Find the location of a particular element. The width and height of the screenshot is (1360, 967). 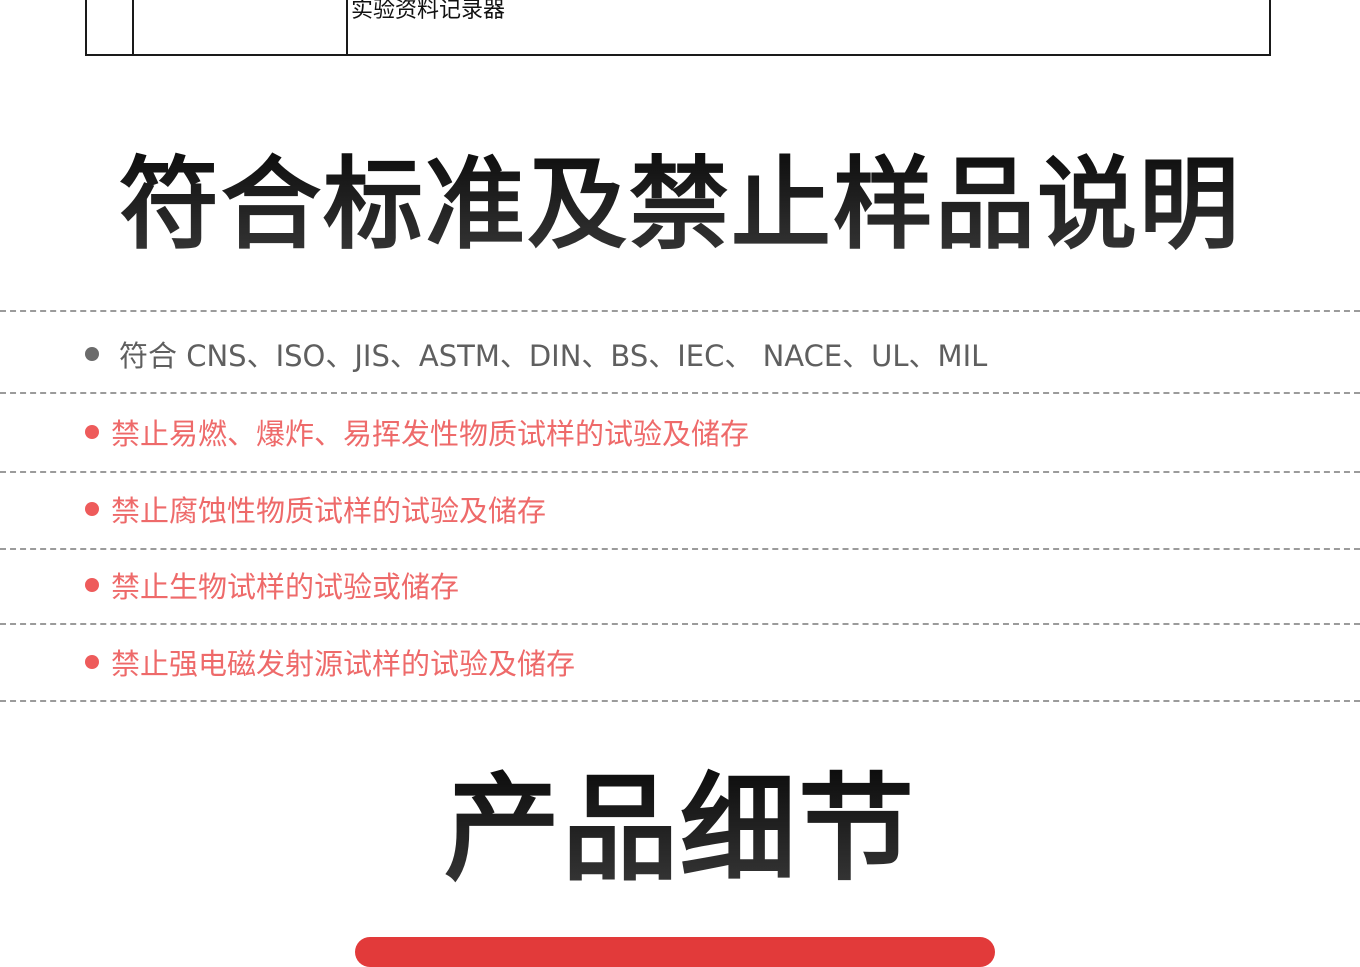

table-cell-text: 实验资料记录器 is located at coordinates (428, 11).